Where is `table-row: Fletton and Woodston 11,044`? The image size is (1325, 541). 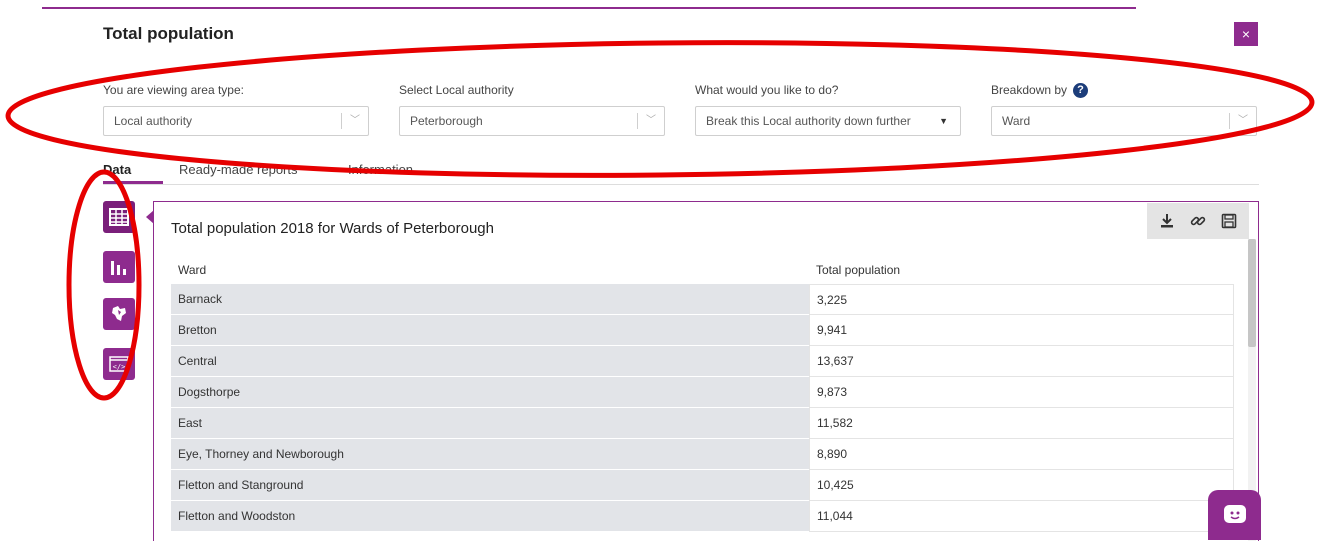 table-row: Fletton and Woodston 11,044 is located at coordinates (702, 516).